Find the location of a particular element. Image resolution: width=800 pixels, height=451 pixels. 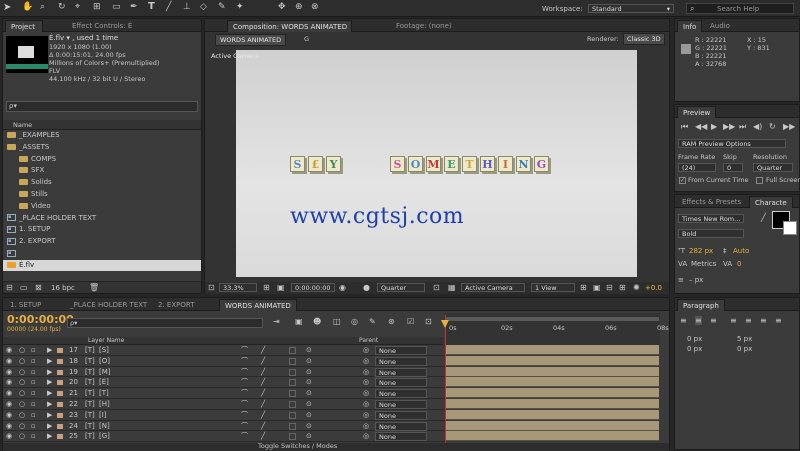

tab-character: Characte is located at coordinates (771, 202).